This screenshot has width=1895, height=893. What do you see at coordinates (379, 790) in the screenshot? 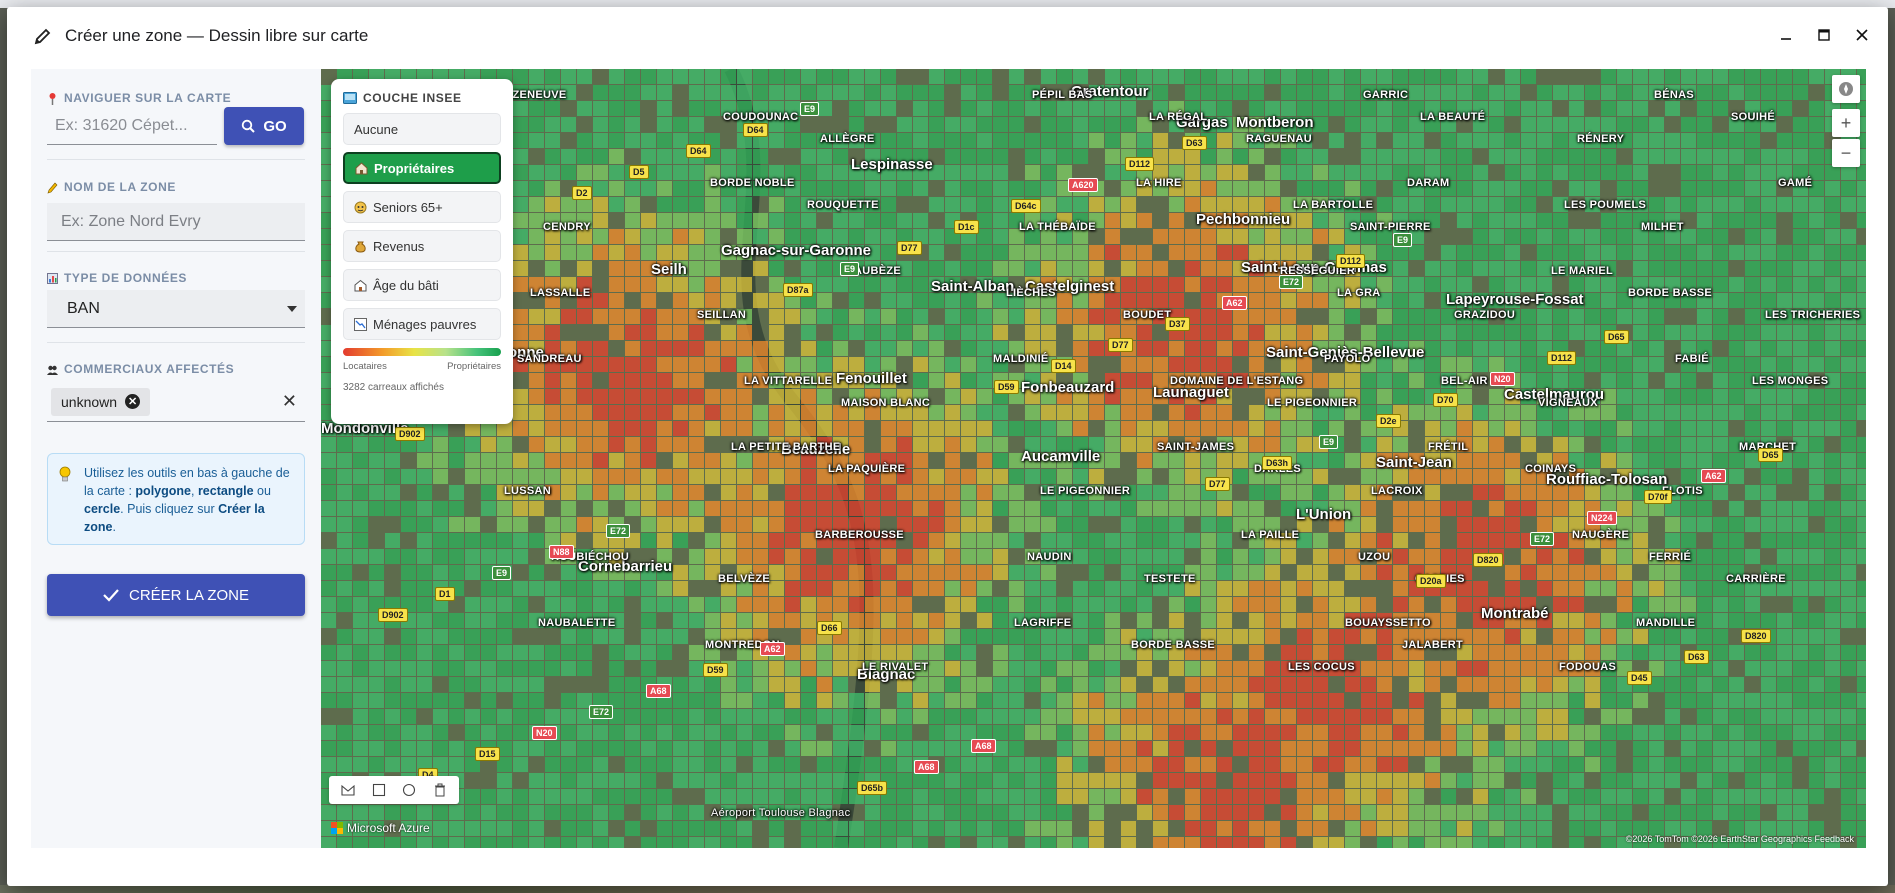
I see `rectangle-tool` at bounding box center [379, 790].